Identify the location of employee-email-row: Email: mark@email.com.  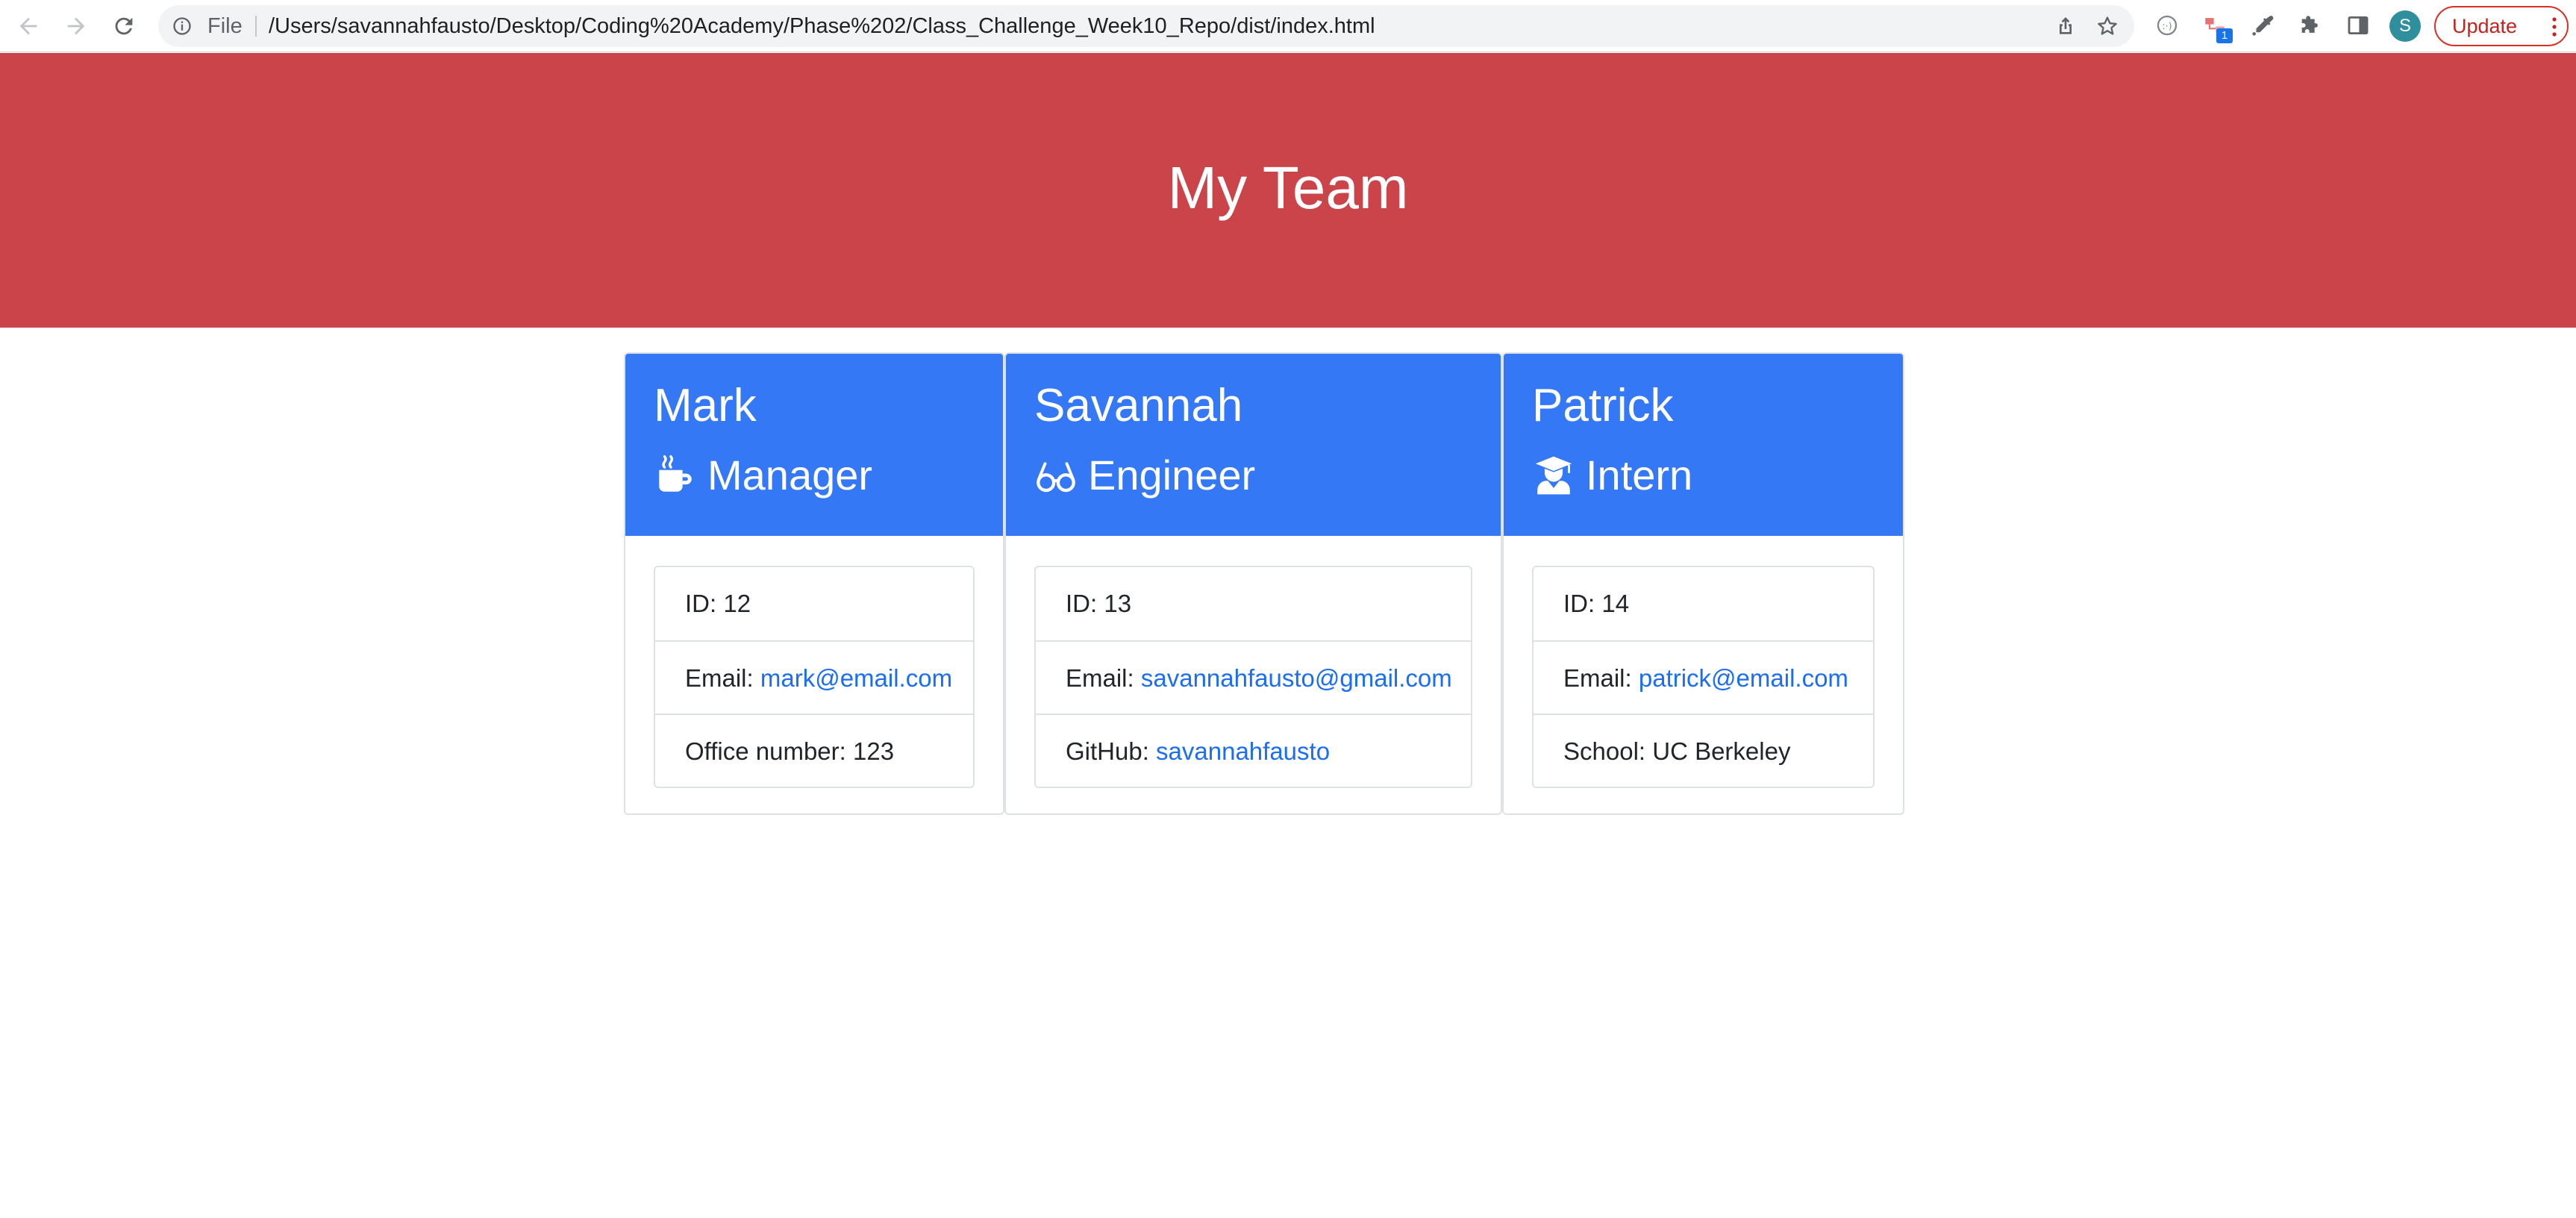
(814, 676).